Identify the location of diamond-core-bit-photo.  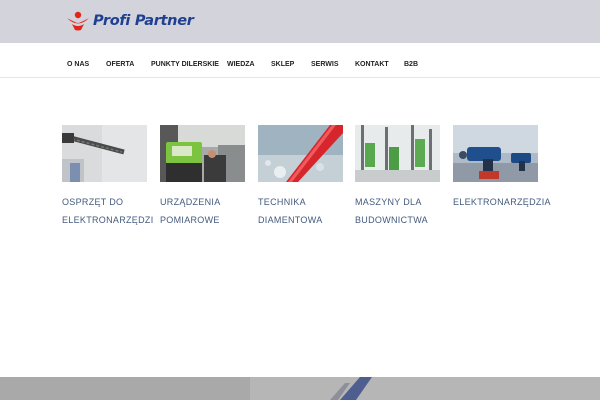
(300, 153).